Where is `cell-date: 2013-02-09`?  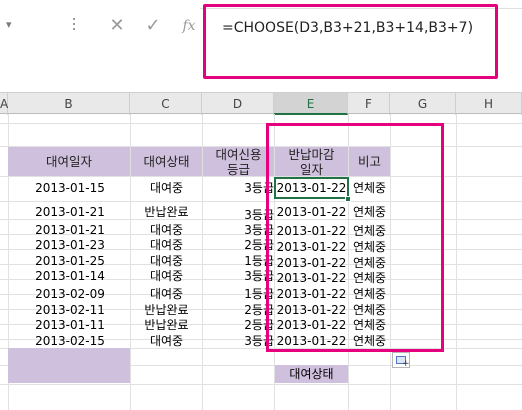
cell-date: 2013-02-09 is located at coordinates (70, 294).